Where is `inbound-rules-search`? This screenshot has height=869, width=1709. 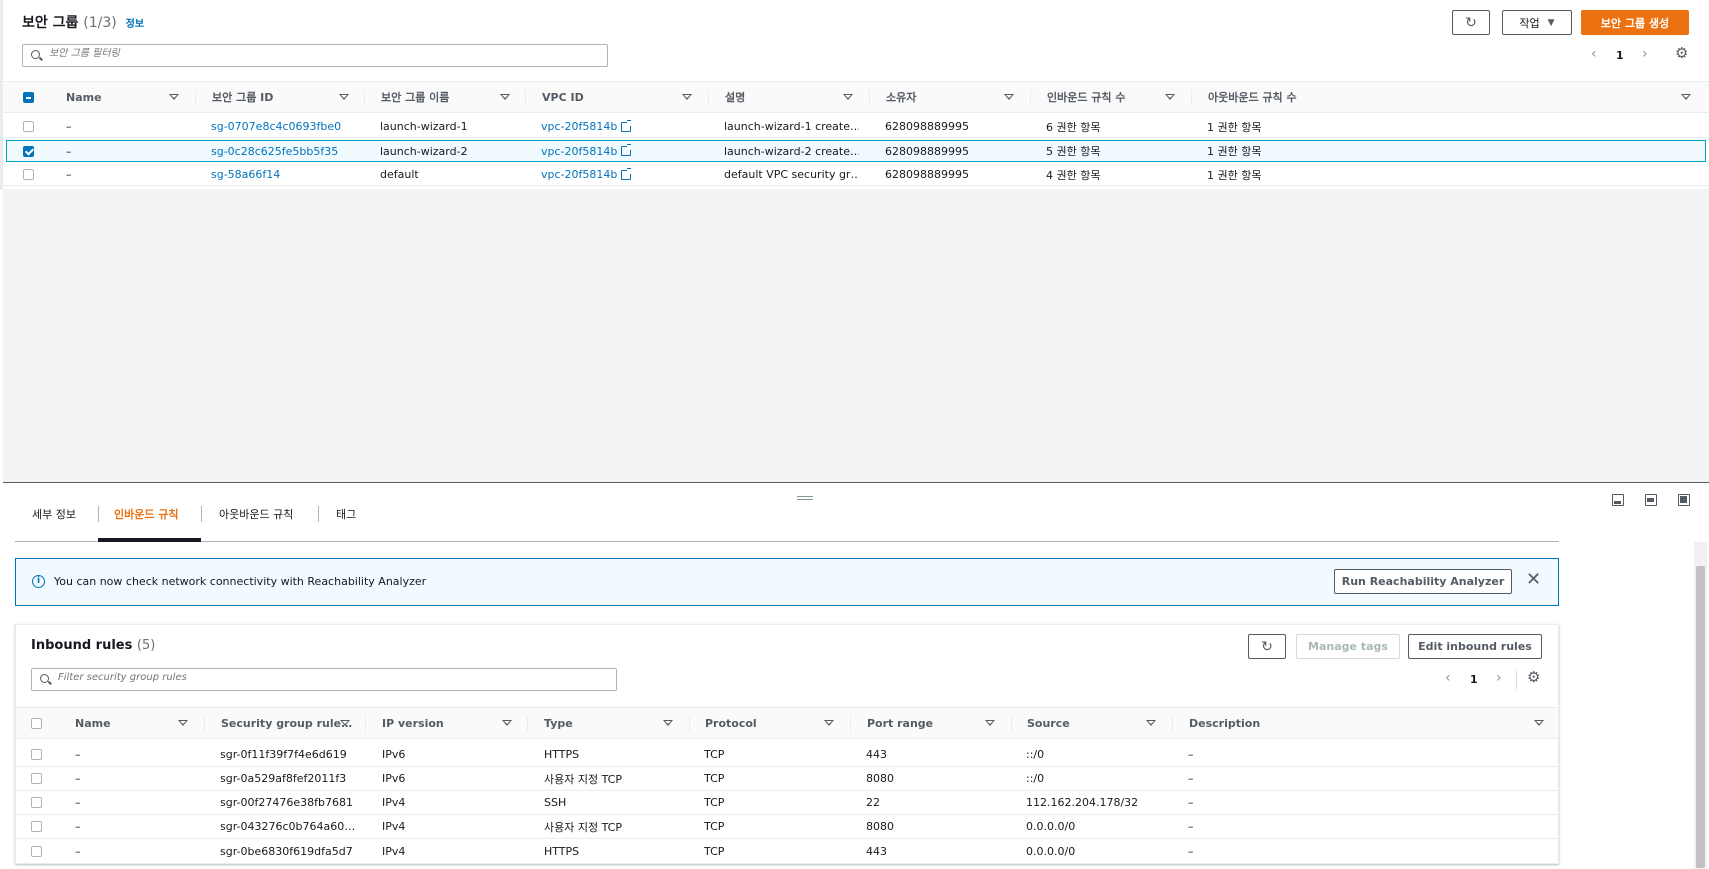
inbound-rules-search is located at coordinates (324, 679).